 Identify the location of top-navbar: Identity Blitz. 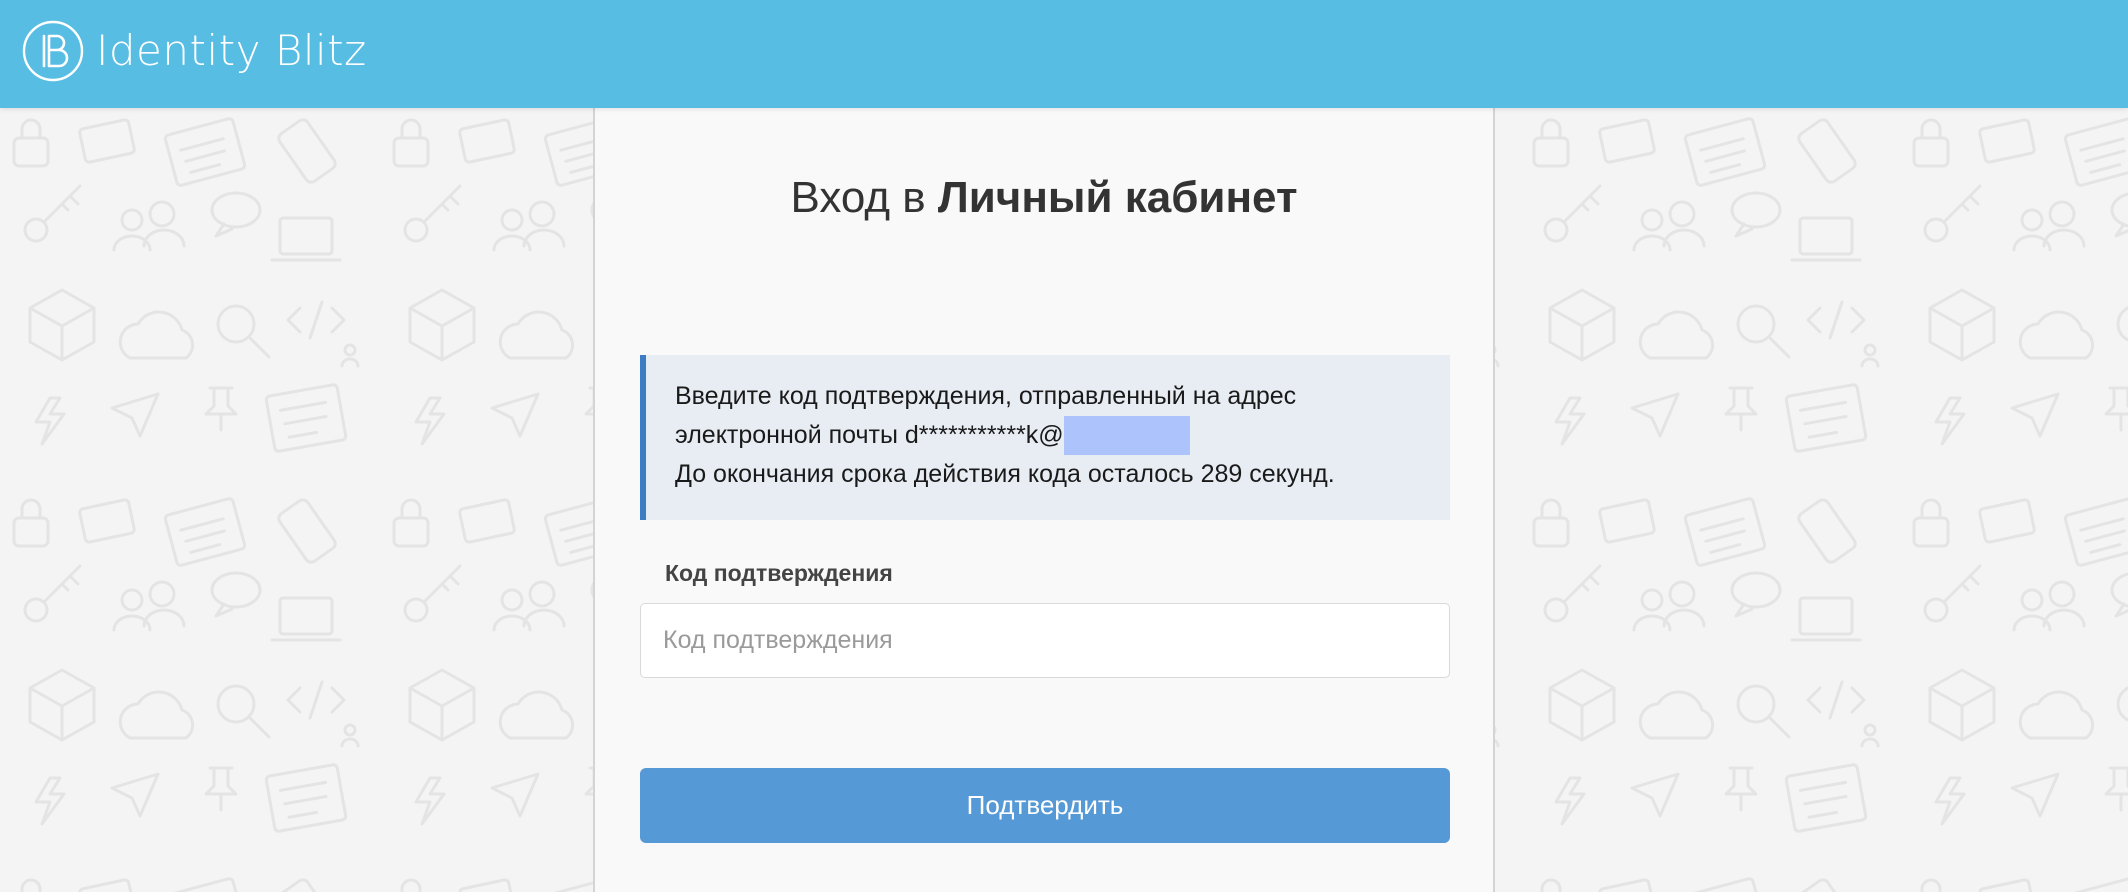
(1064, 54).